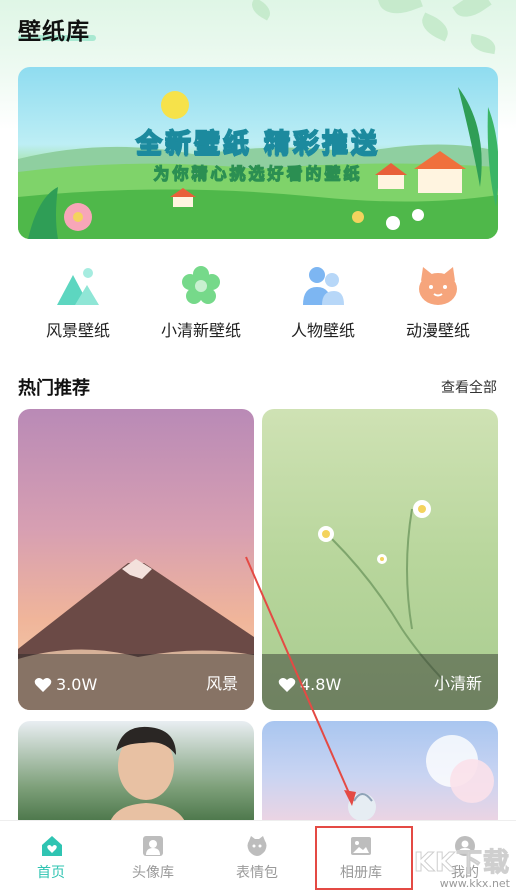 The width and height of the screenshot is (516, 891). I want to click on nav-home: 首页, so click(51, 858).